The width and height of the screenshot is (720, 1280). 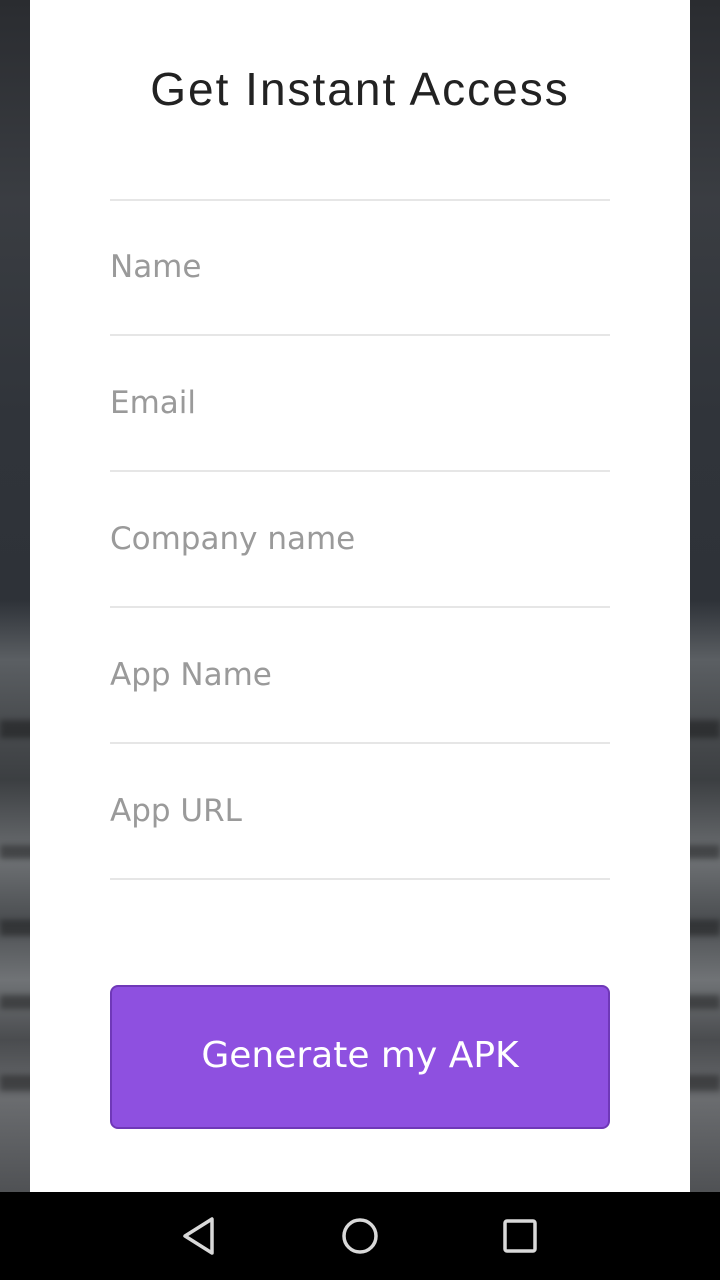 I want to click on email-input, so click(x=360, y=403).